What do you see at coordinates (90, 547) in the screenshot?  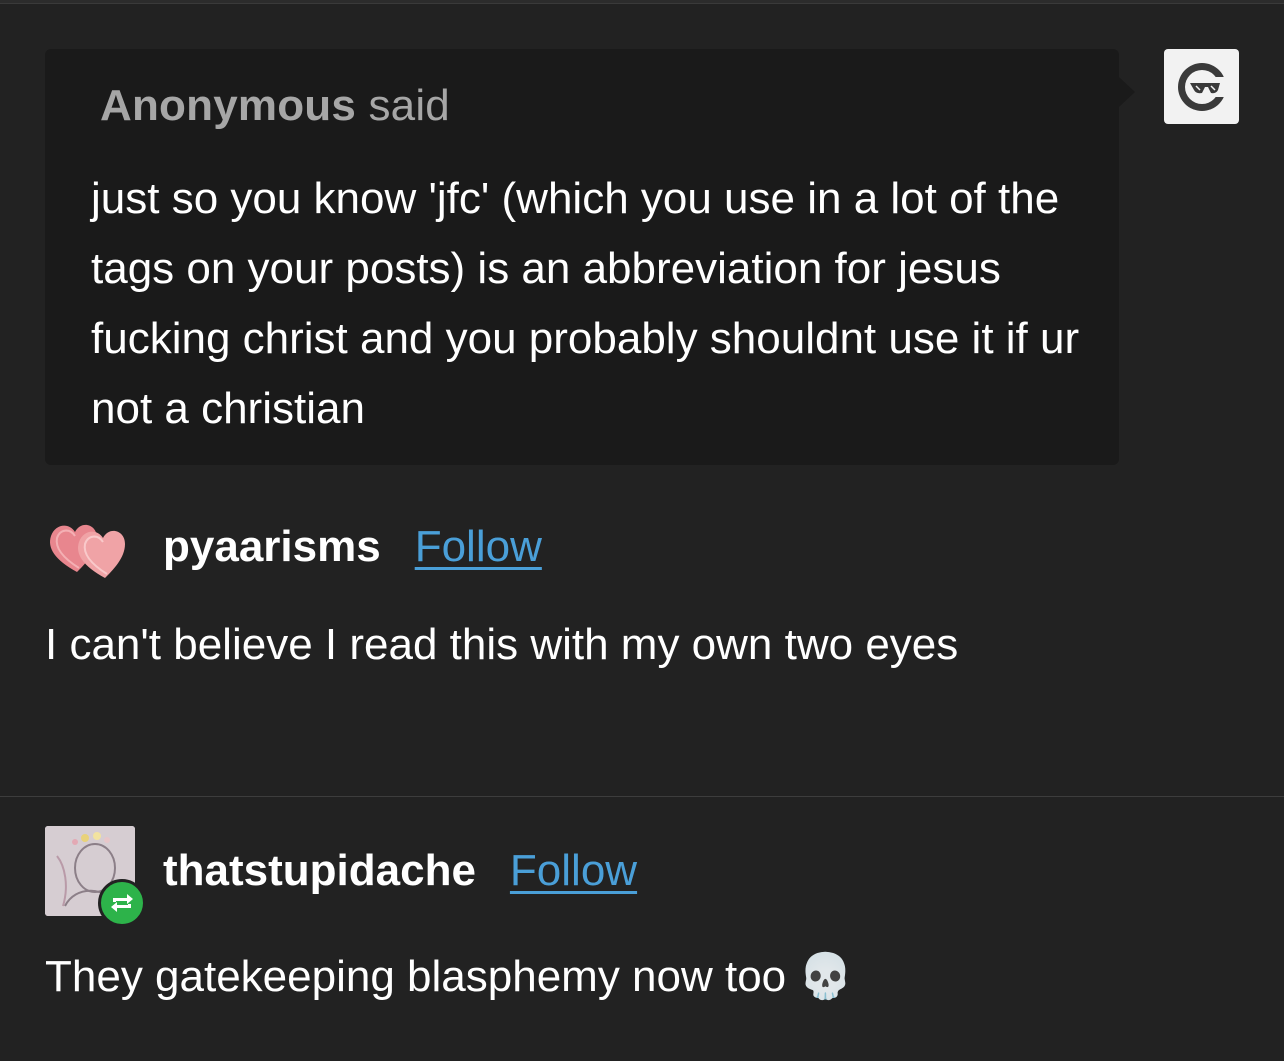 I see `pink-macaron-hearts-icon` at bounding box center [90, 547].